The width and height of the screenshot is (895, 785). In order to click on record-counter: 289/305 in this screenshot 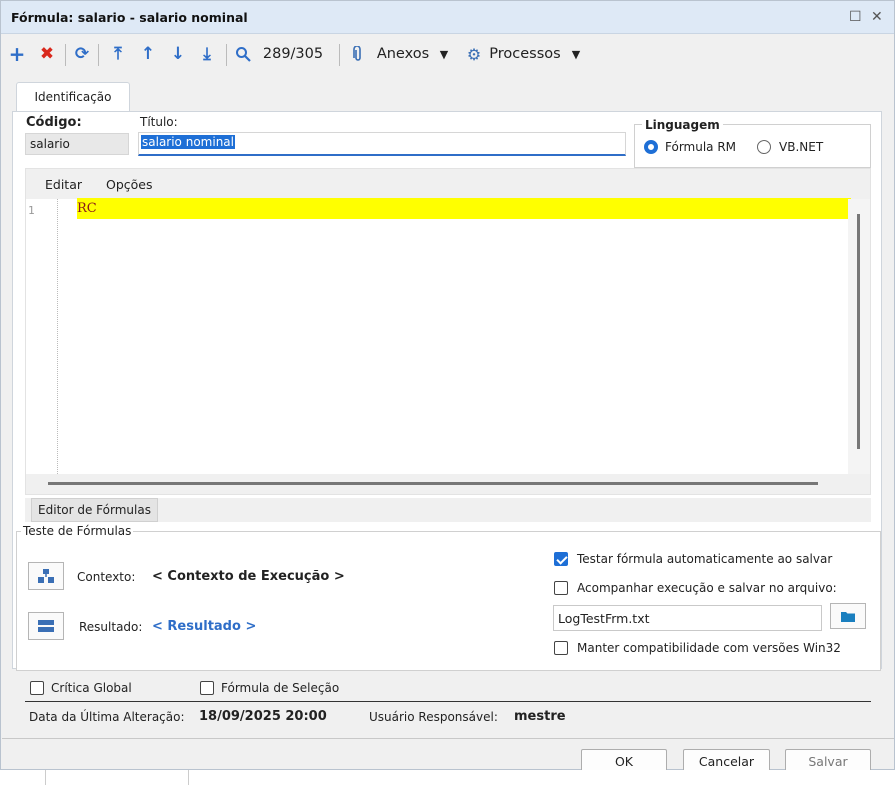, I will do `click(293, 54)`.